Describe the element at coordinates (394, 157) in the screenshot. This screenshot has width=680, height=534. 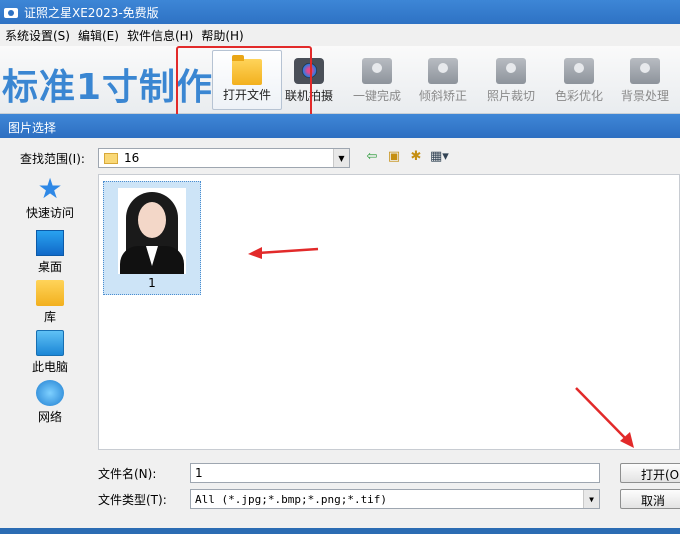
I see `up-folder-icon: ▣` at that location.